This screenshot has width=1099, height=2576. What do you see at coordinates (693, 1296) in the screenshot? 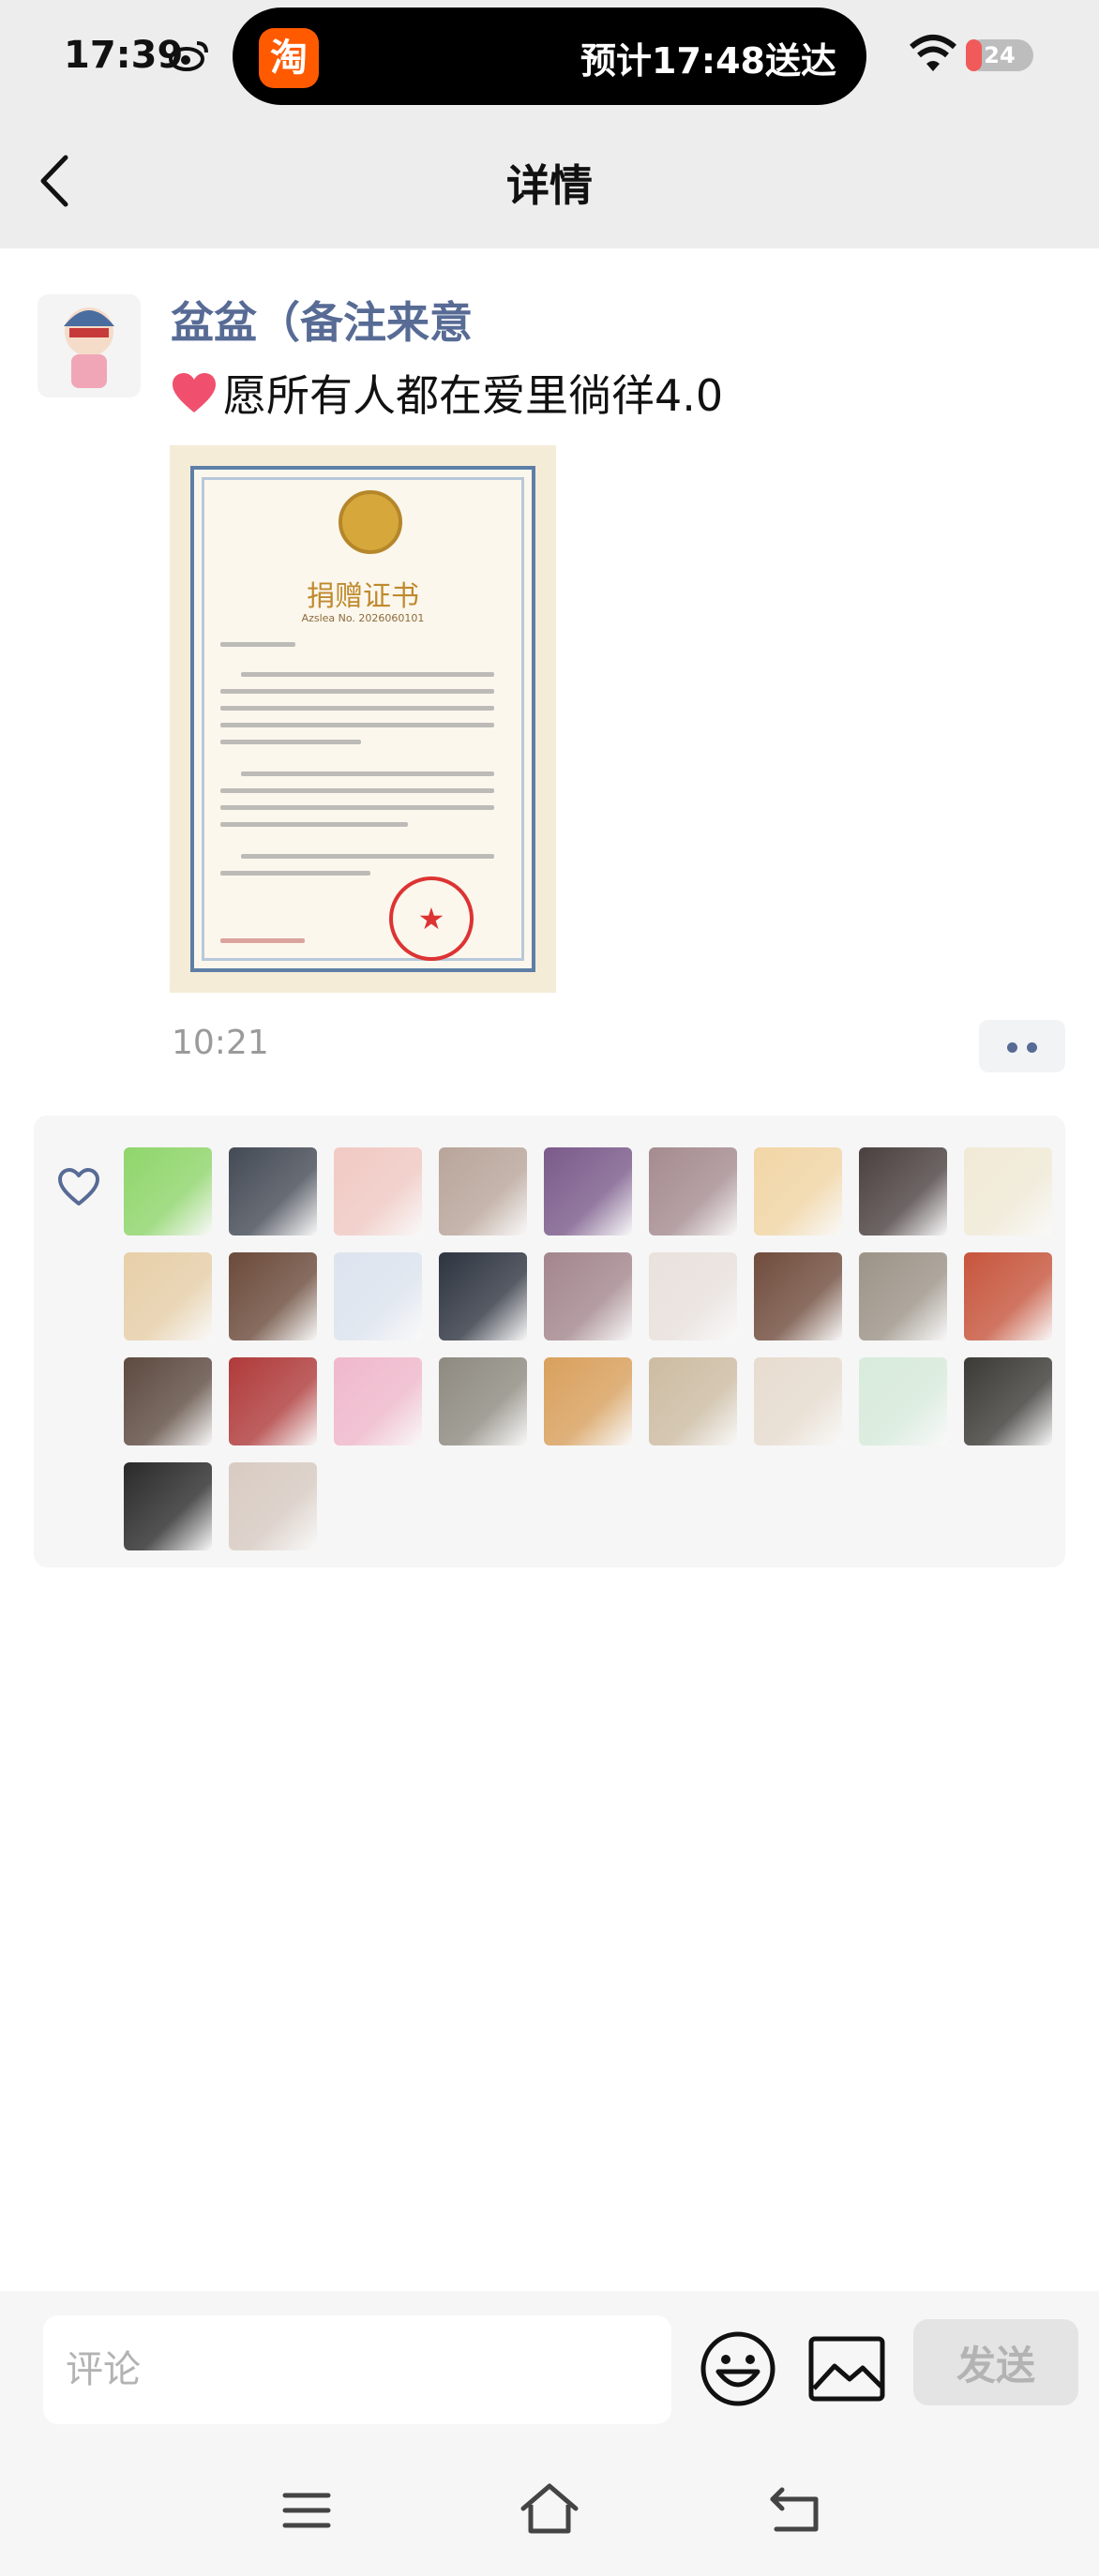
I see `like-avatar-white-cat-girl` at bounding box center [693, 1296].